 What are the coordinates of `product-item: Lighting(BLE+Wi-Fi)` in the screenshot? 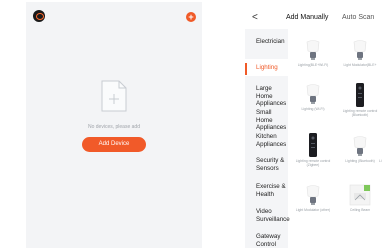 It's located at (313, 53).